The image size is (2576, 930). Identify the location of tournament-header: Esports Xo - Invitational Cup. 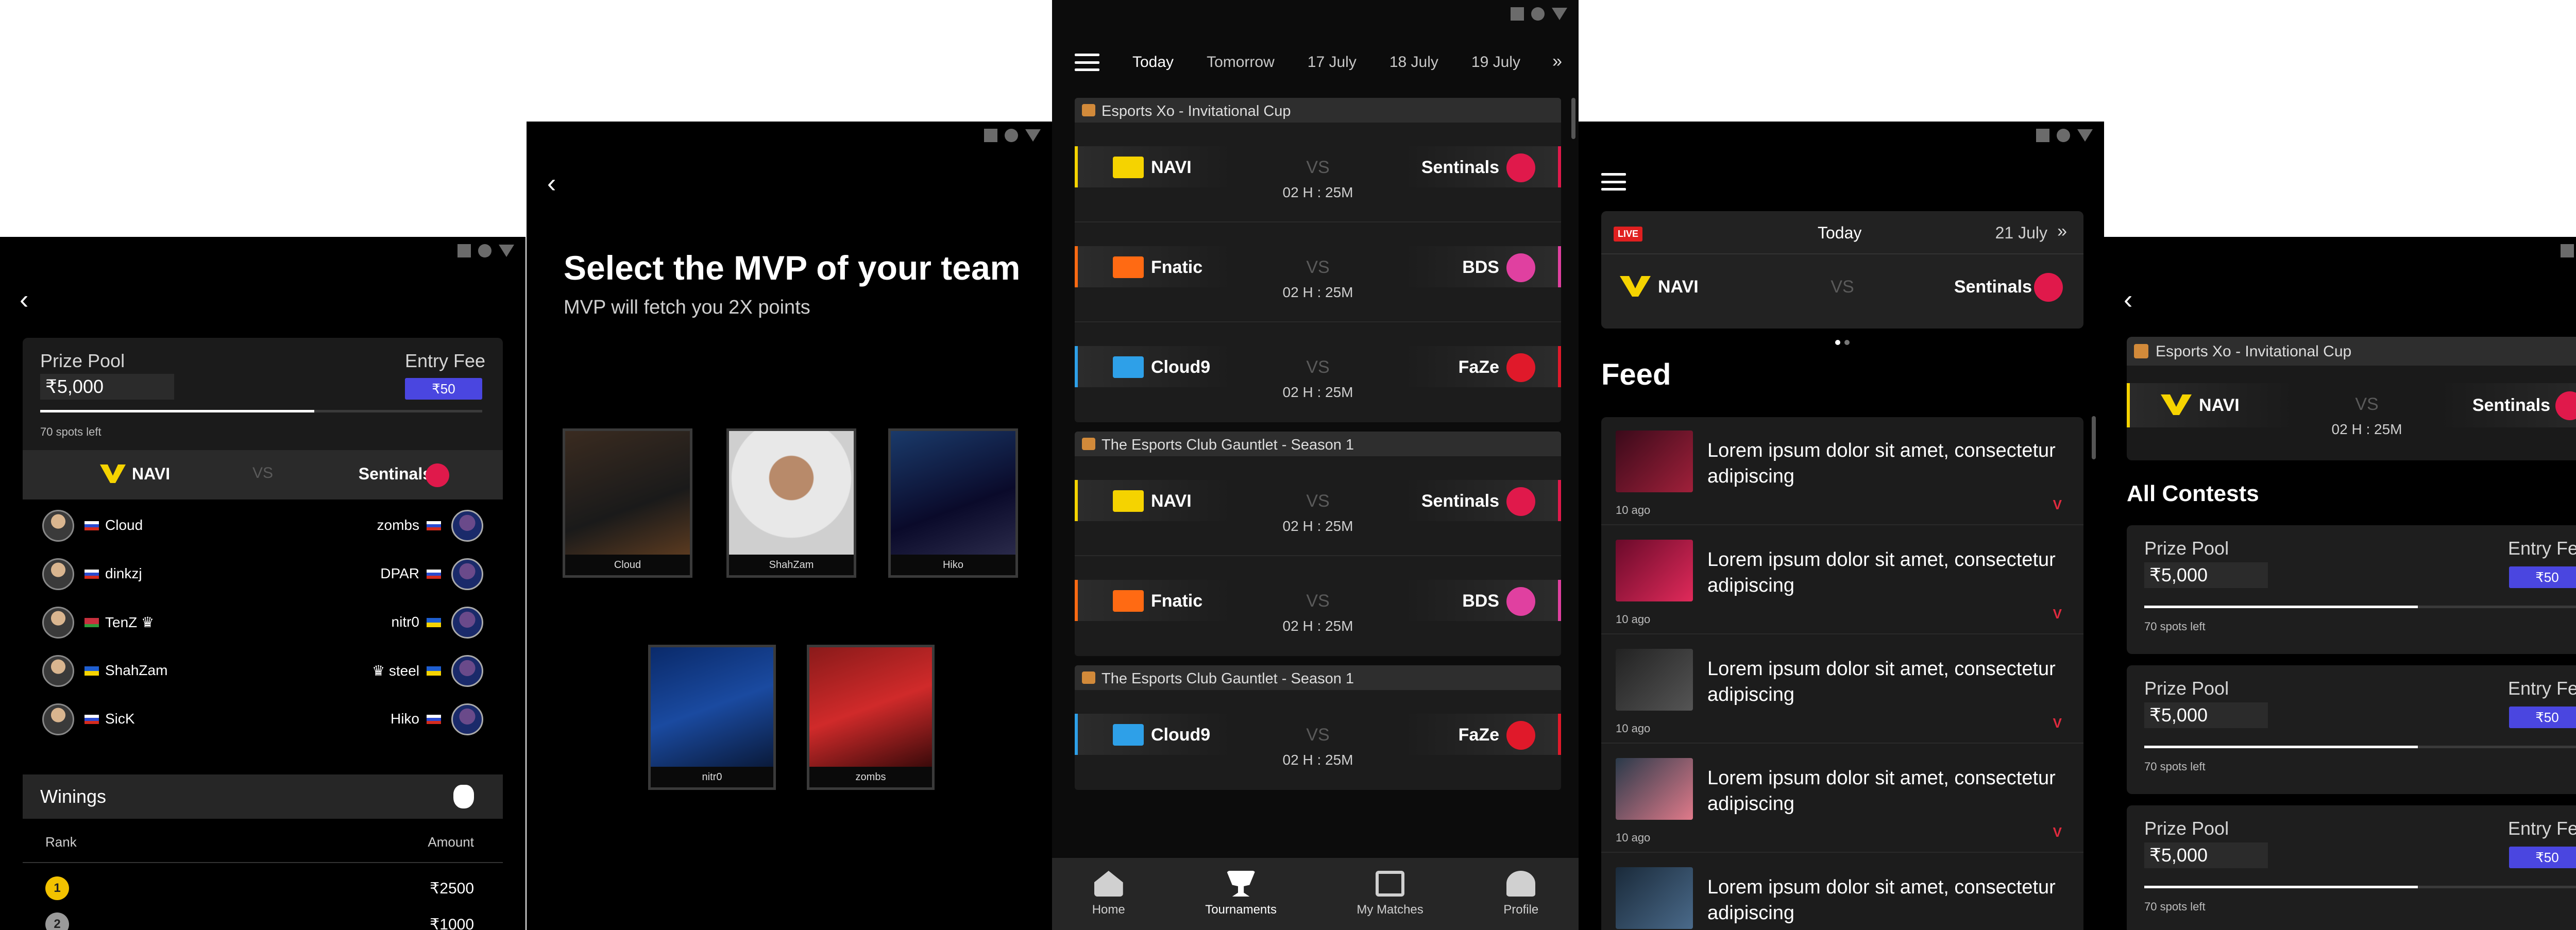
(1318, 111).